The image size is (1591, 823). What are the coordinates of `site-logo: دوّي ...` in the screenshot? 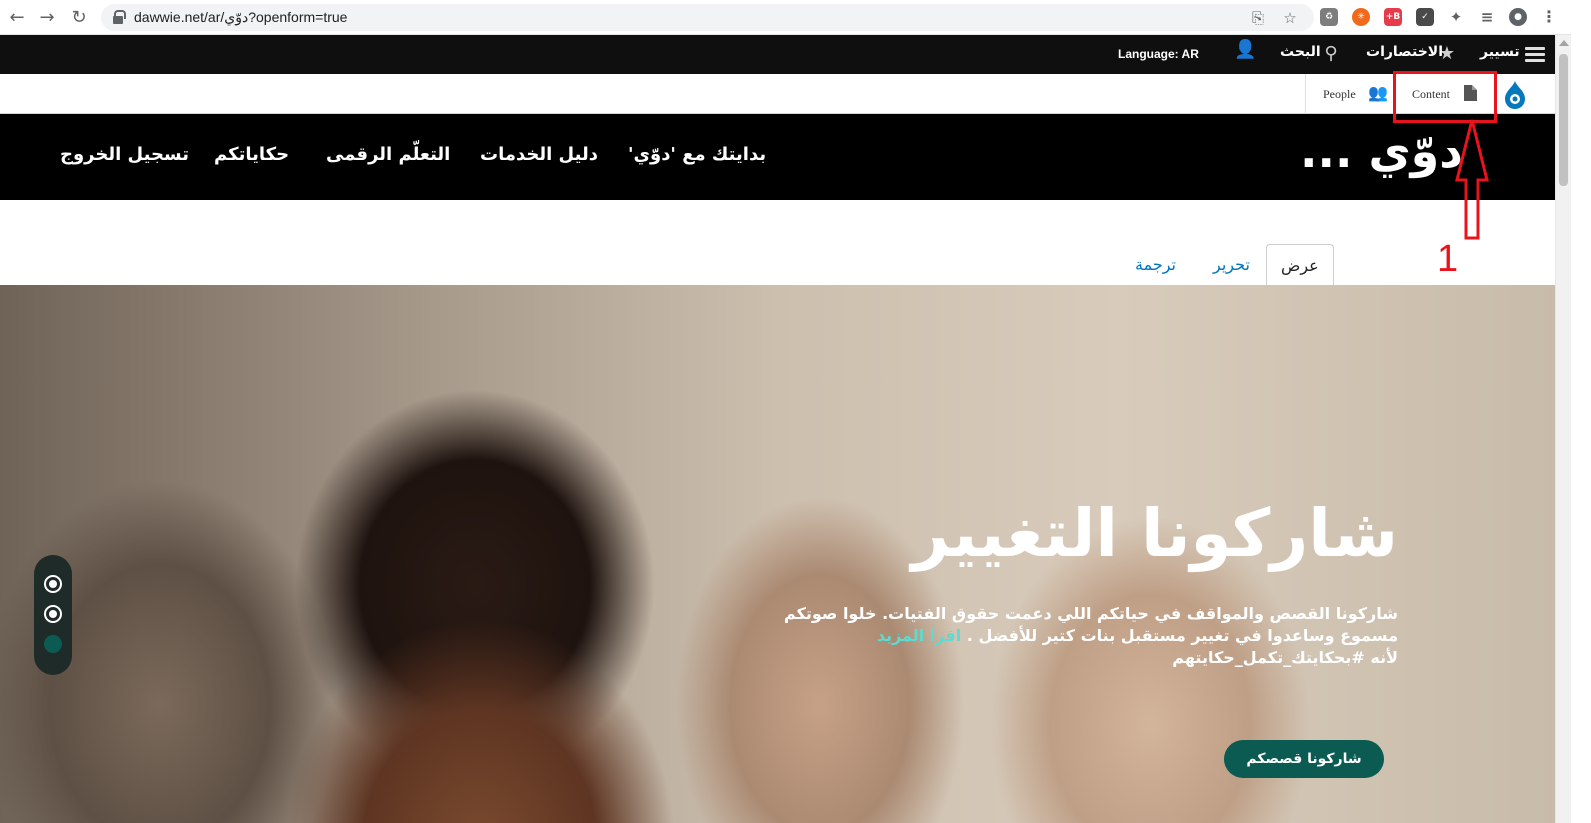 It's located at (1382, 151).